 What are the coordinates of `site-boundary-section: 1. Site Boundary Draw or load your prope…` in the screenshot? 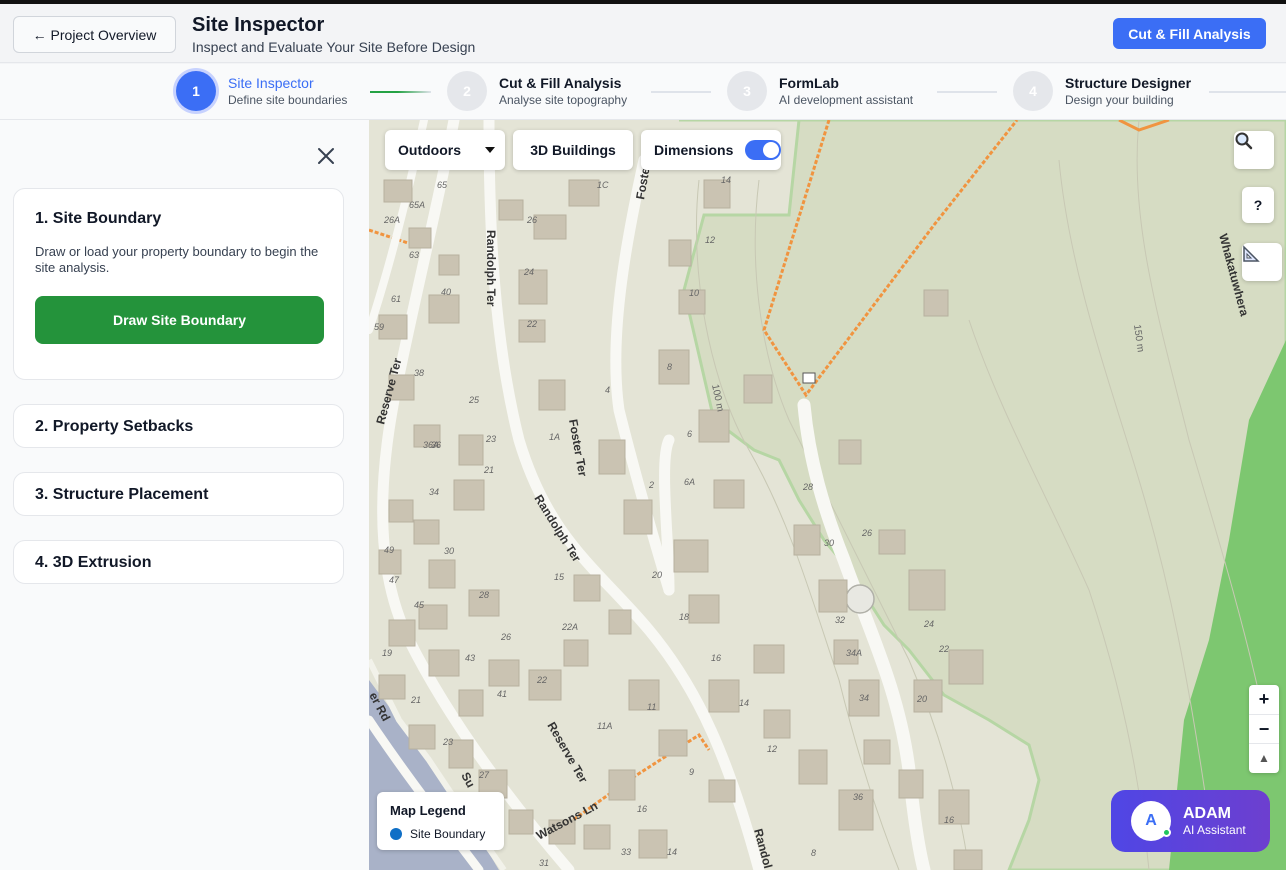 It's located at (178, 284).